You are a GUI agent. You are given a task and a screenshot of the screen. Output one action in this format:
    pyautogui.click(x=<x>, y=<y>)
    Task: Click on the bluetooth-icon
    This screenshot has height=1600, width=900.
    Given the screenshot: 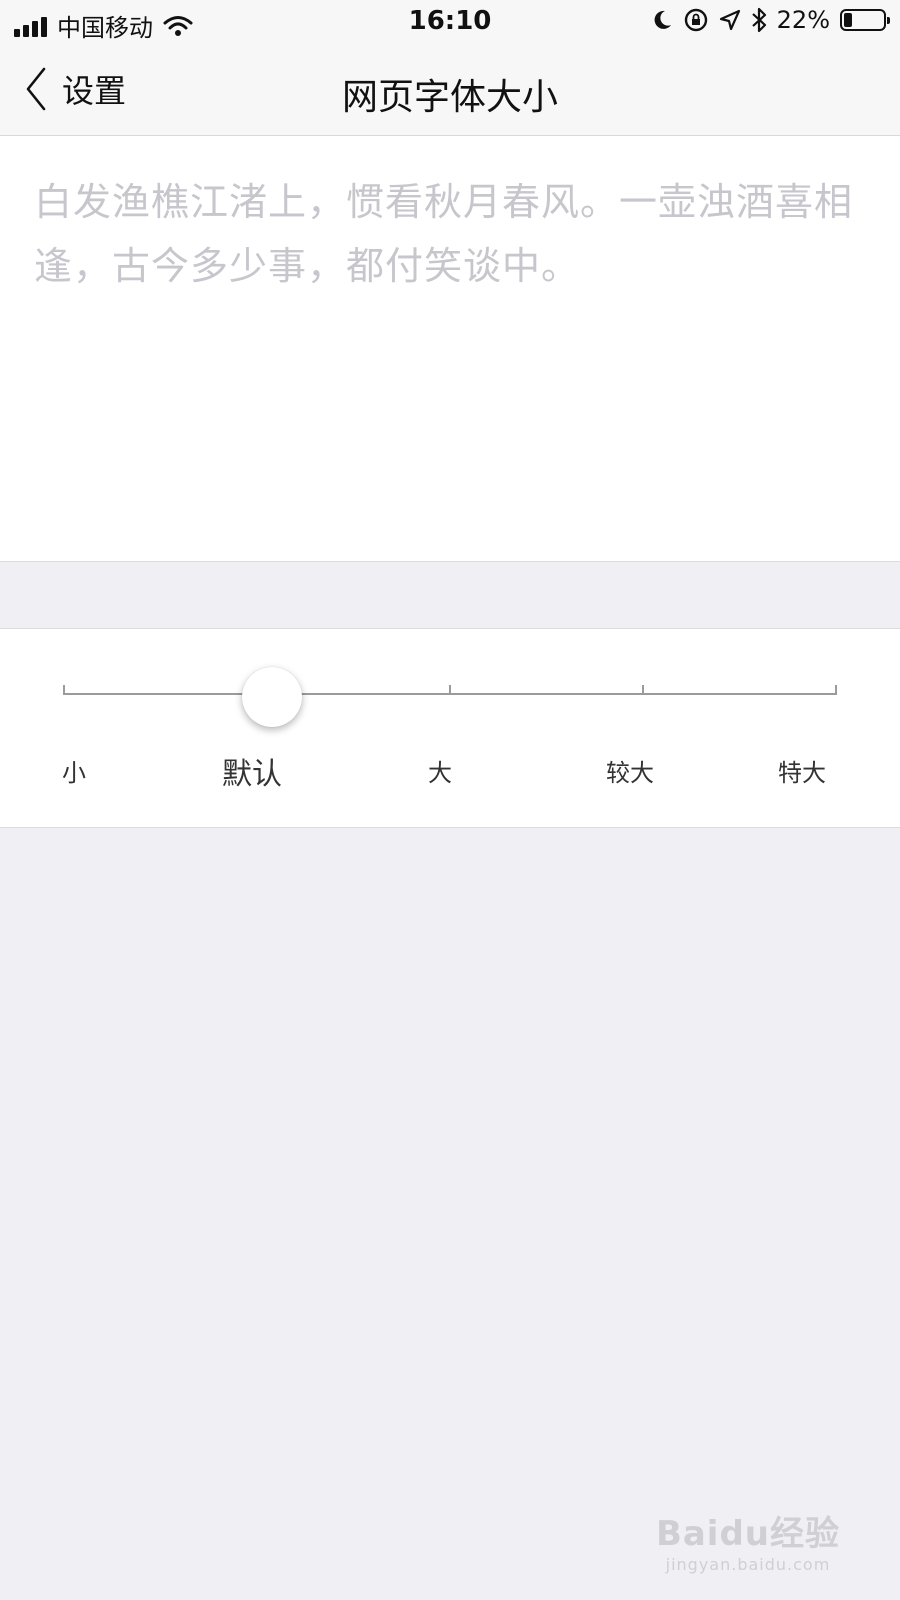 What is the action you would take?
    pyautogui.click(x=758, y=20)
    